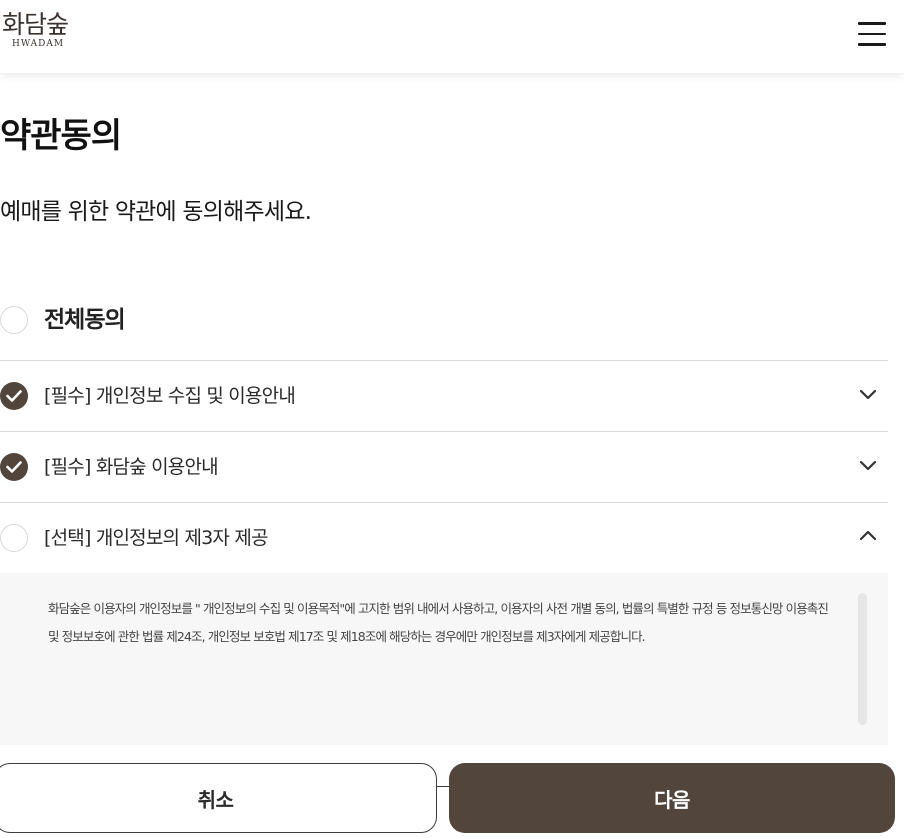  I want to click on agree-all-label: 전체동의, so click(85, 320).